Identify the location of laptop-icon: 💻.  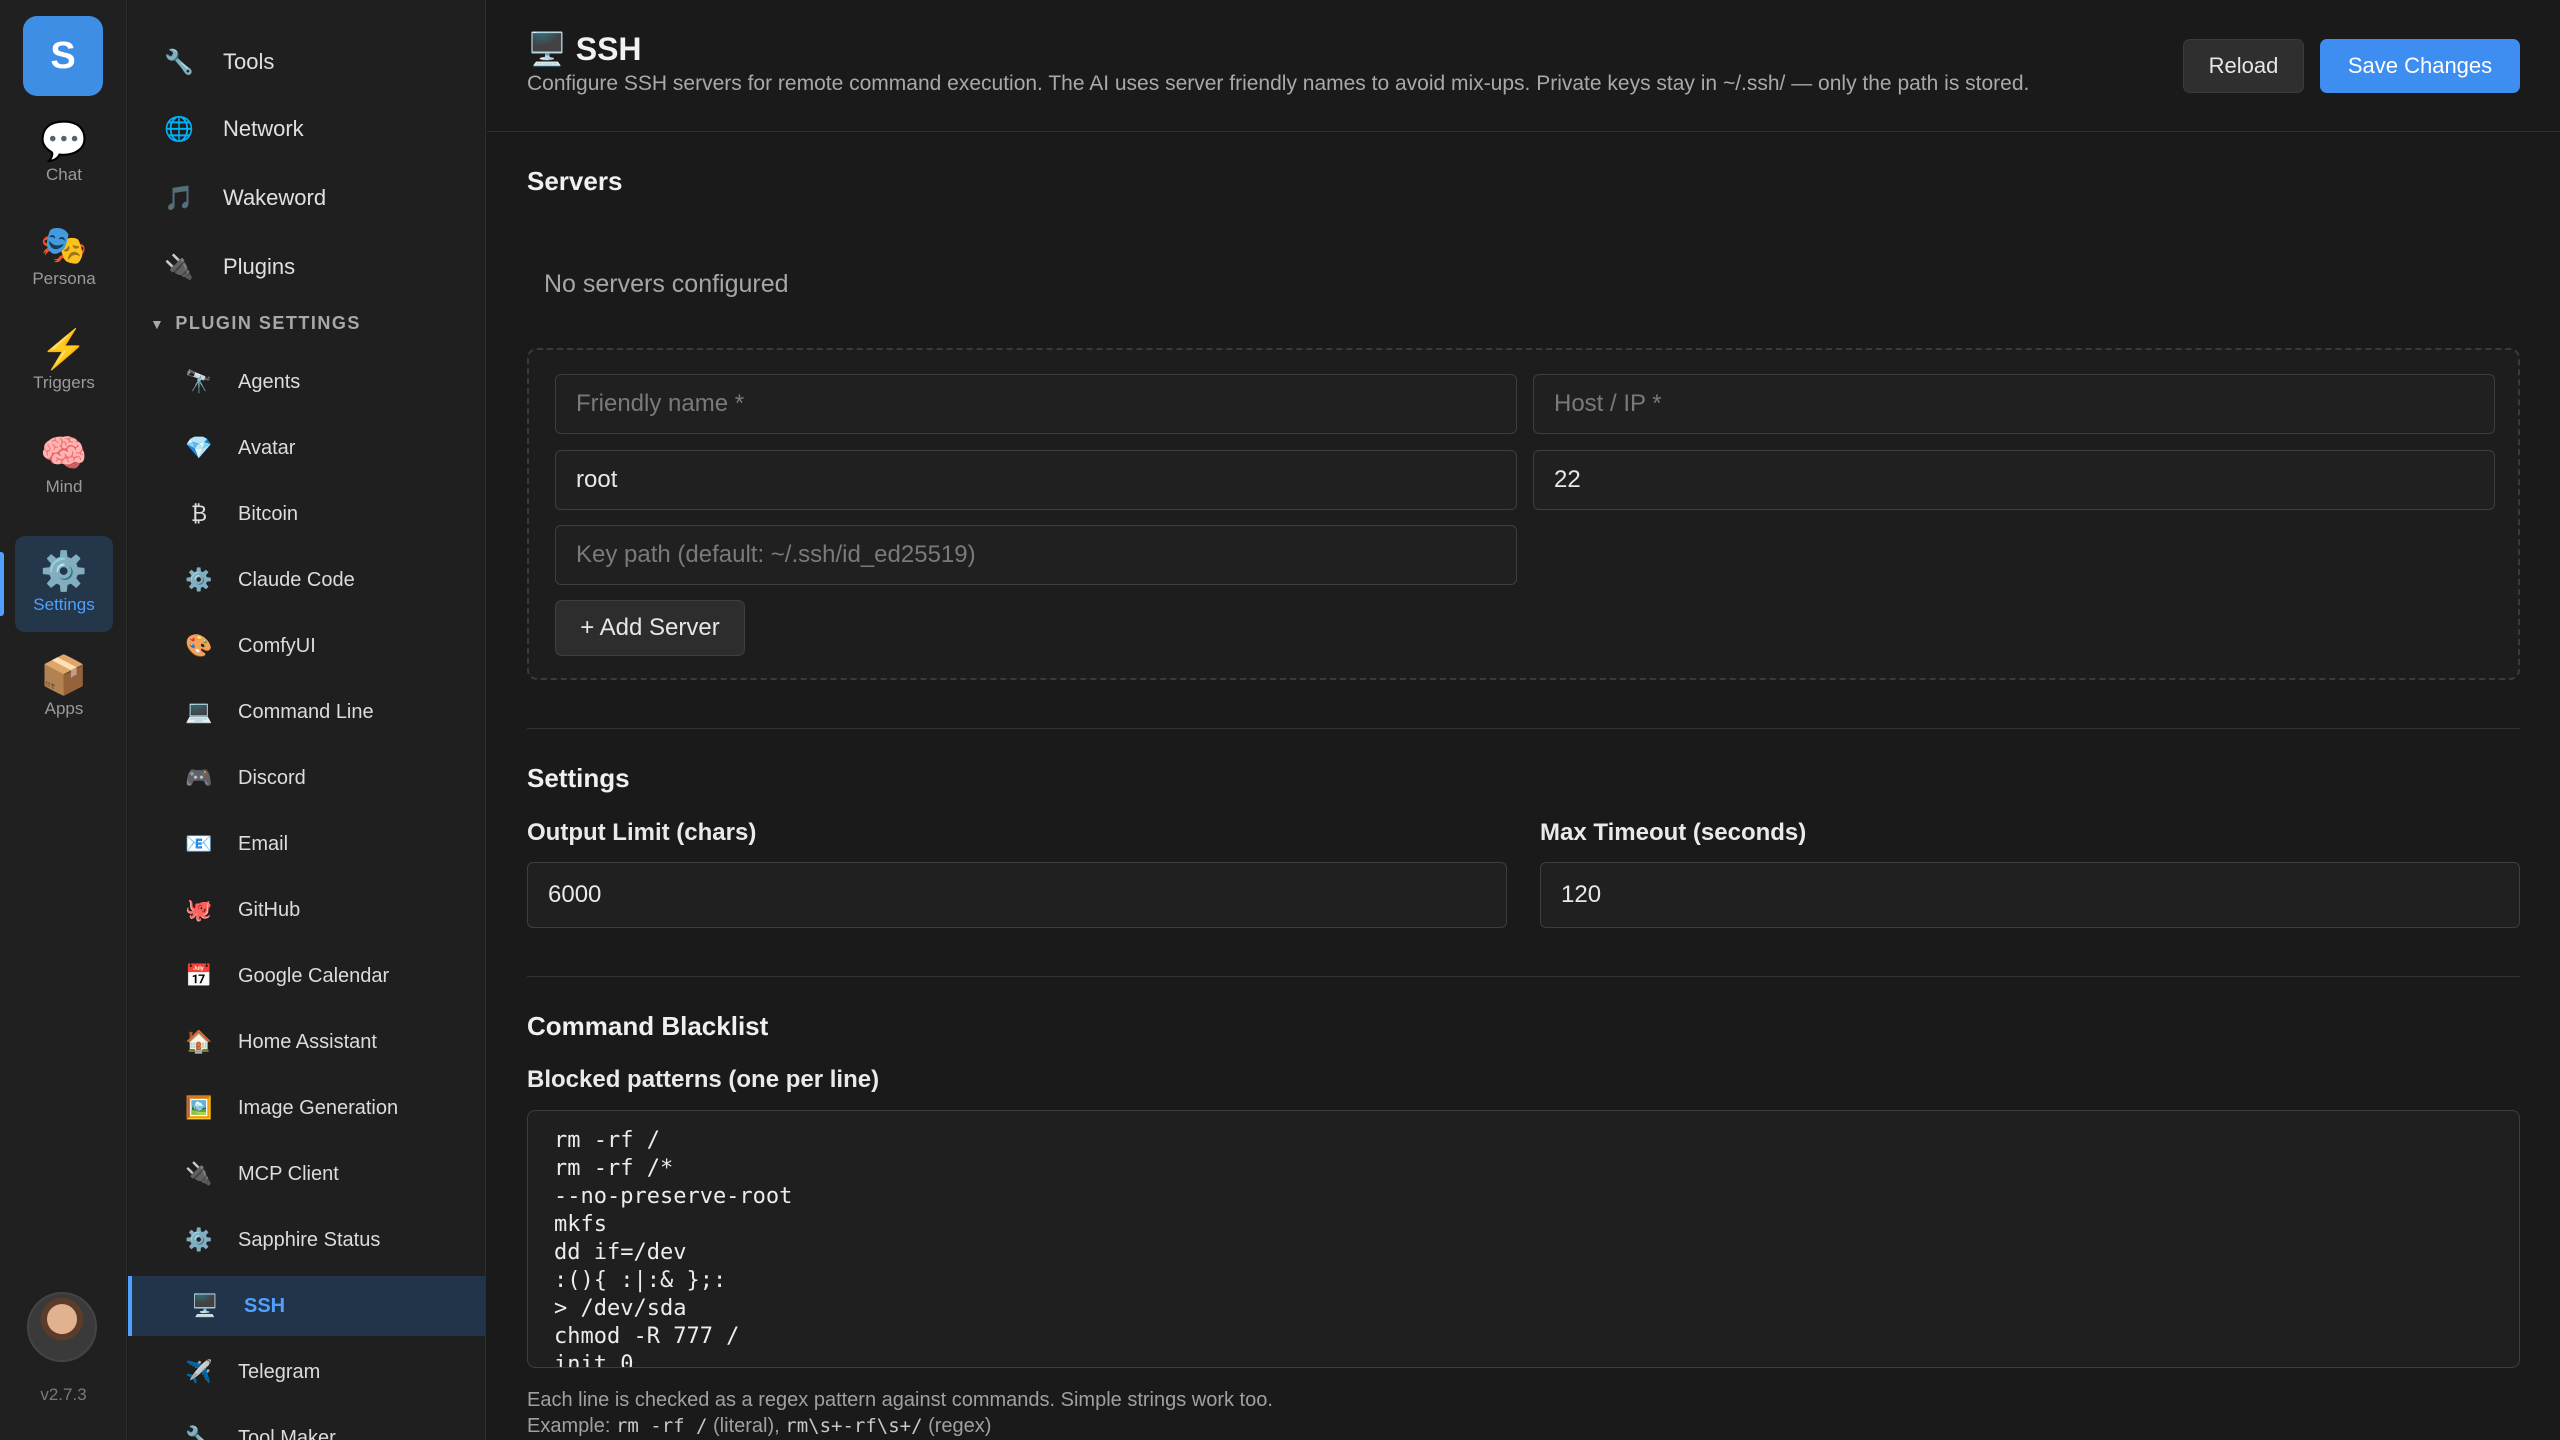
(199, 711).